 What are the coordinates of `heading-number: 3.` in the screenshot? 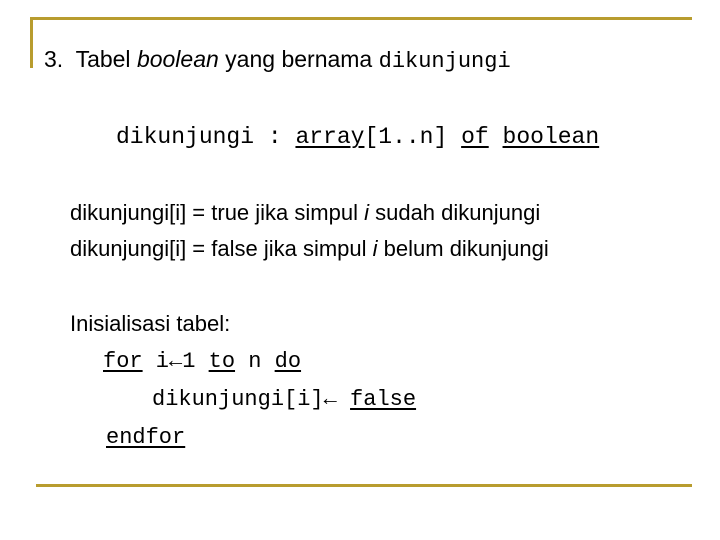 It's located at (54, 59).